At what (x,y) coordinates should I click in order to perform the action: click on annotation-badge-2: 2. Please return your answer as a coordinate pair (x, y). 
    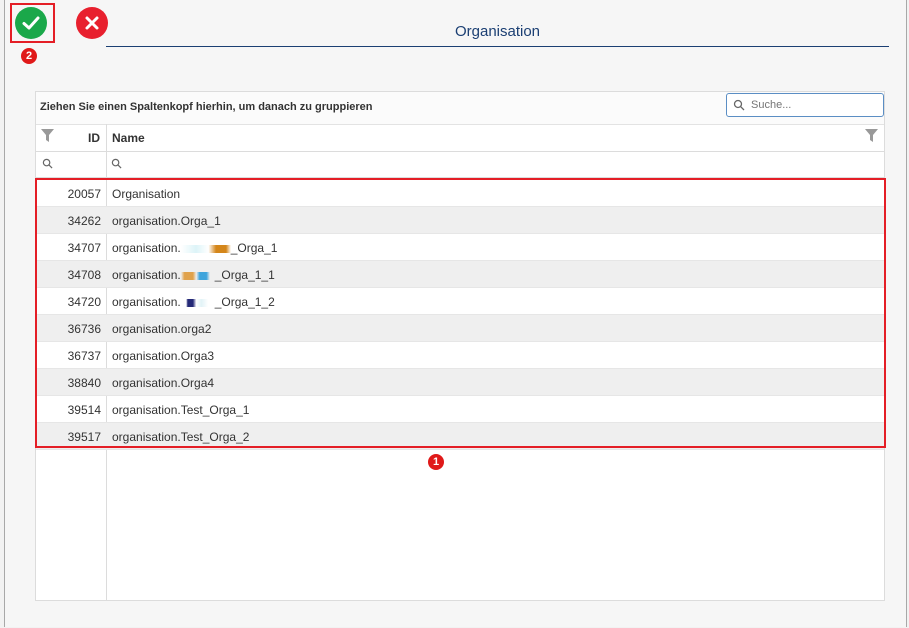
    Looking at the image, I should click on (29, 56).